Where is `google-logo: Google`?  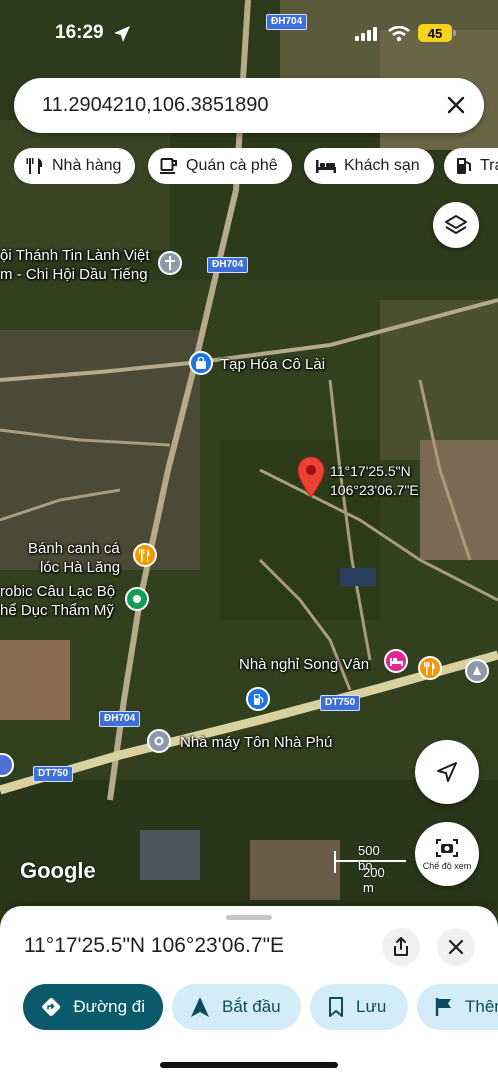
google-logo: Google is located at coordinates (58, 870).